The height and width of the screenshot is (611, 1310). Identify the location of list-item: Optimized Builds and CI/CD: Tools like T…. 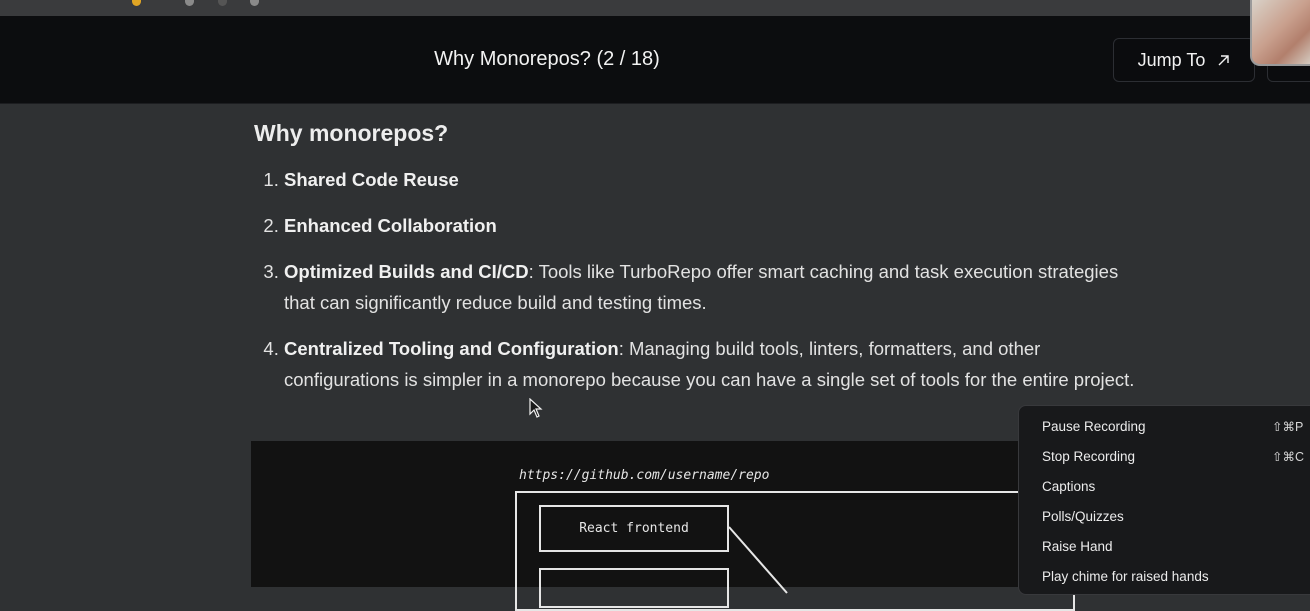
(719, 287).